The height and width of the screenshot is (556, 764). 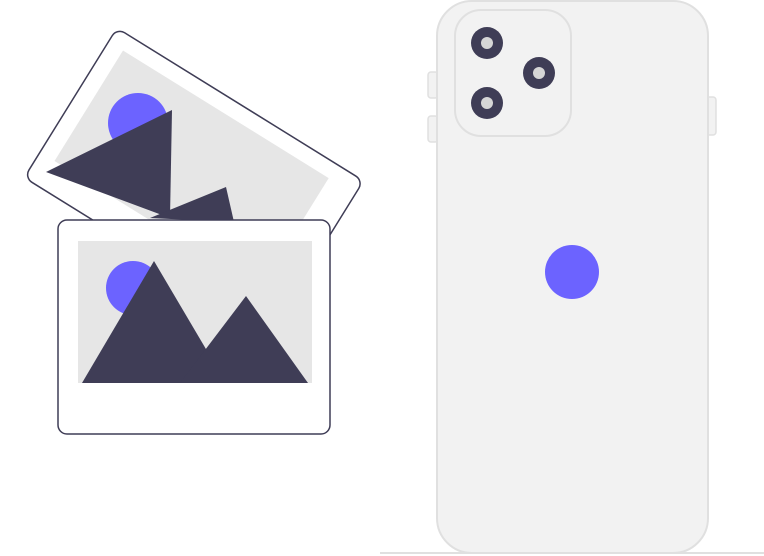 What do you see at coordinates (194, 327) in the screenshot?
I see `photo-front` at bounding box center [194, 327].